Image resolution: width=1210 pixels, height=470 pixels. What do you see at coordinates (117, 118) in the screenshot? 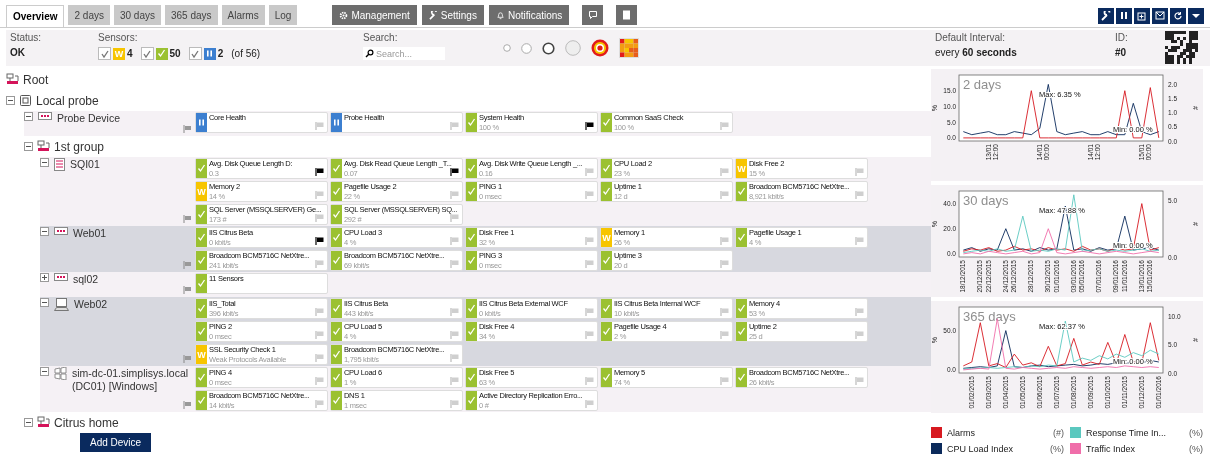
I see `device-label: Probe Device` at bounding box center [117, 118].